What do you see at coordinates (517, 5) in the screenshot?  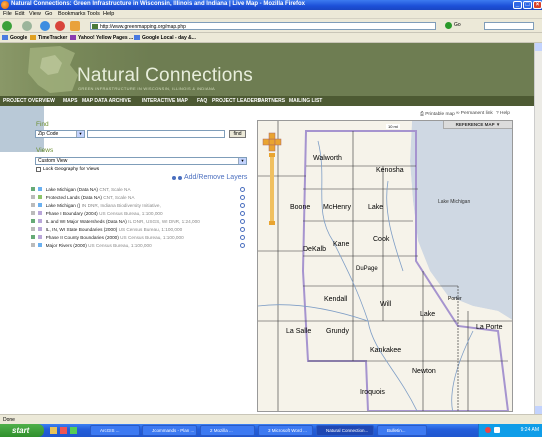 I see `minimize-icon: _` at bounding box center [517, 5].